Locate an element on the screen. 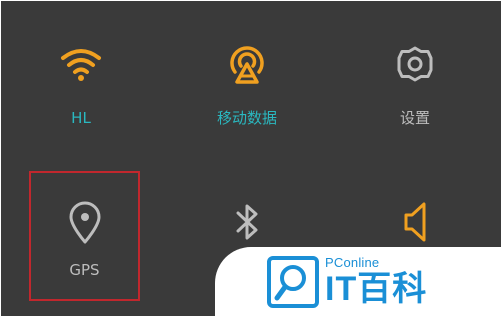  search-logo-icon is located at coordinates (293, 281).